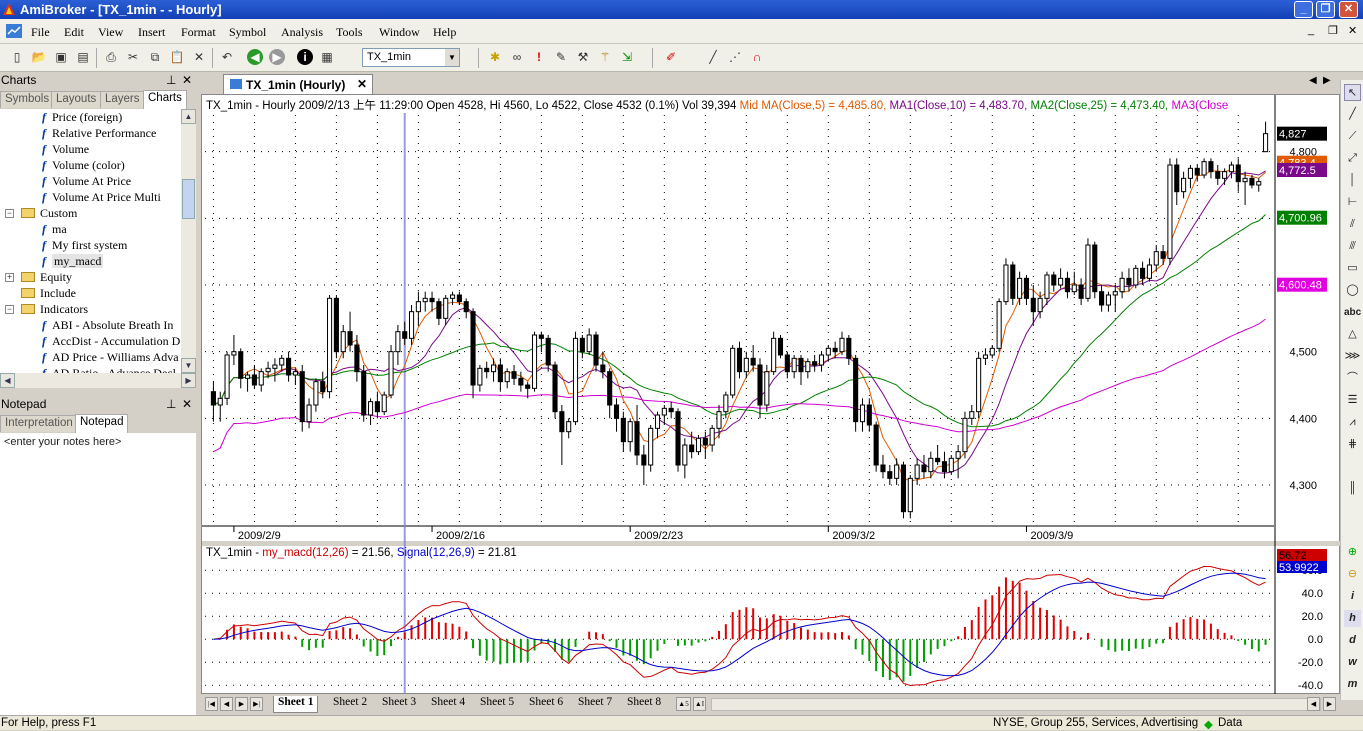 This screenshot has width=1363, height=731. Describe the element at coordinates (54, 230) in the screenshot. I see `tree-item: f ma` at that location.